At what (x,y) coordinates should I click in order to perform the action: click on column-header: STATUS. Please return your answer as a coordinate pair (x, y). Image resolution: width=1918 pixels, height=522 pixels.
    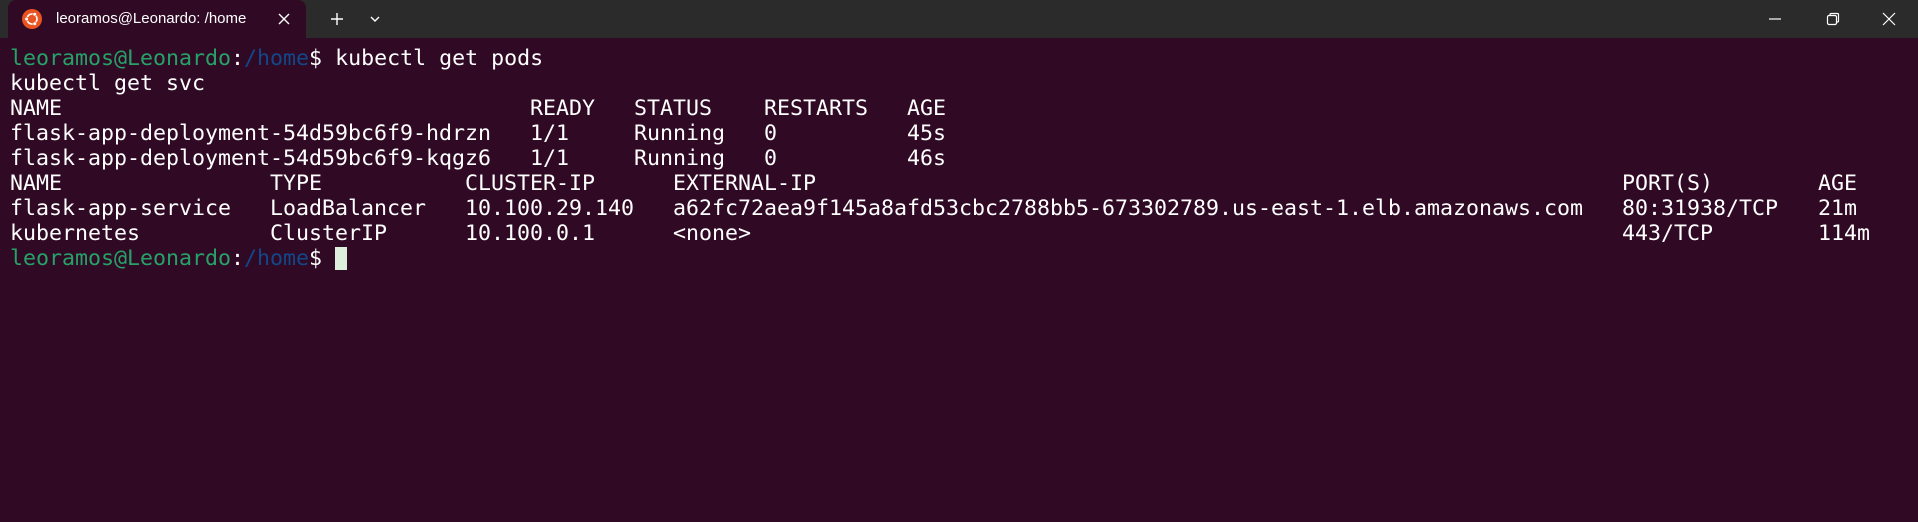
    Looking at the image, I should click on (673, 108).